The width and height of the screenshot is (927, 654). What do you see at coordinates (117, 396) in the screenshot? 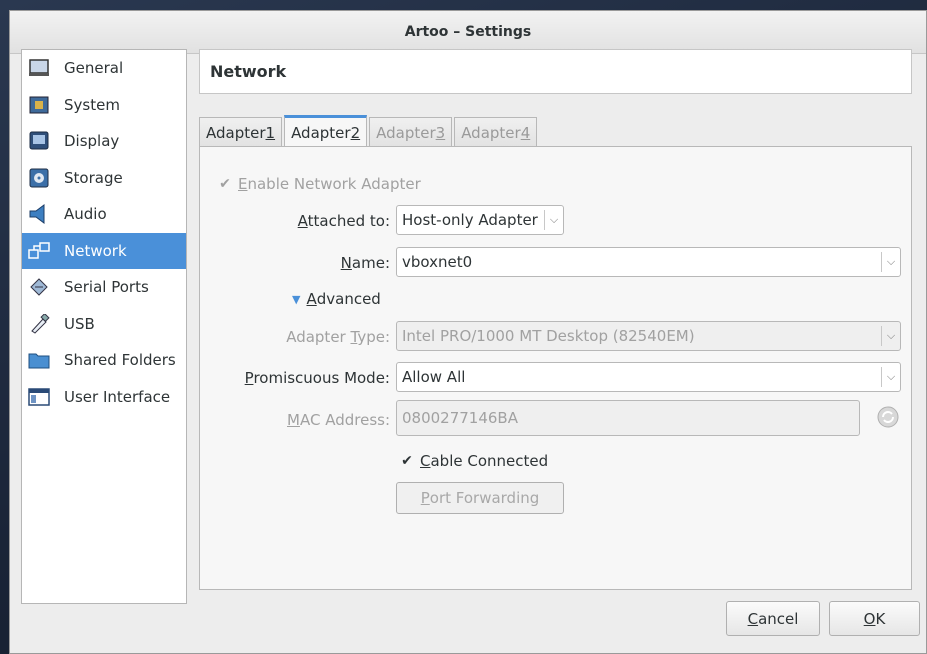
I see `sidebar-item-label: User Interface` at bounding box center [117, 396].